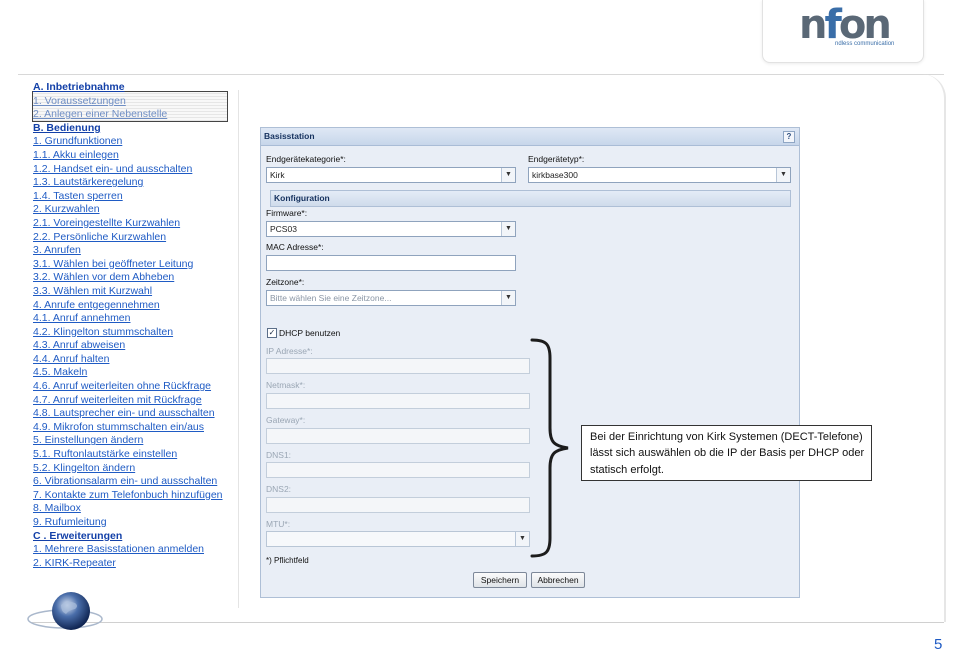 The width and height of the screenshot is (959, 655). I want to click on toc-section-heading: C . Erweiterungen, so click(128, 537).